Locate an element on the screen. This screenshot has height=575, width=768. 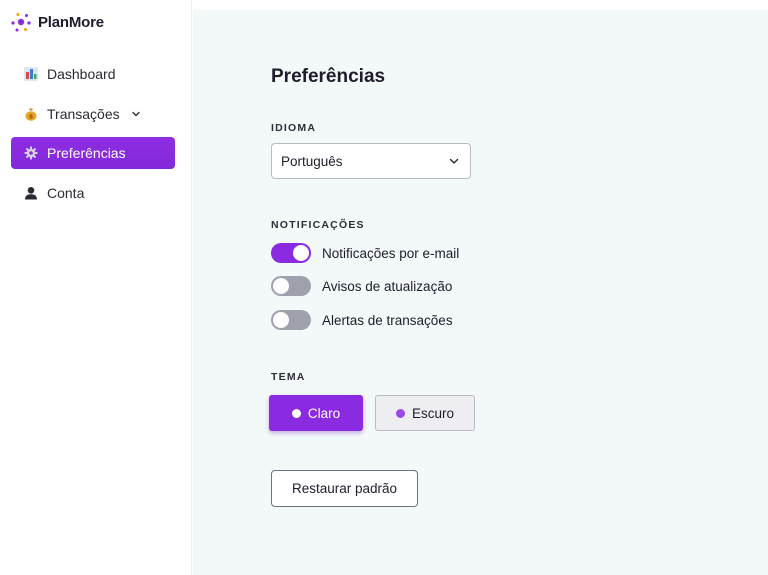
theme-section-label: TEMA is located at coordinates (288, 377).